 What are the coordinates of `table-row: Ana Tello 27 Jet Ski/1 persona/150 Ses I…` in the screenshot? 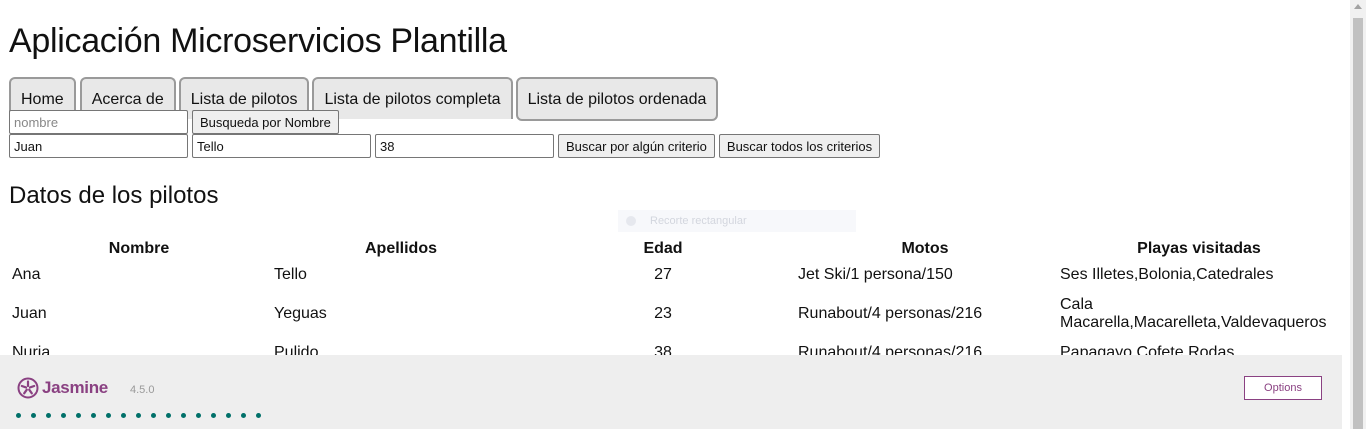 It's located at (675, 275).